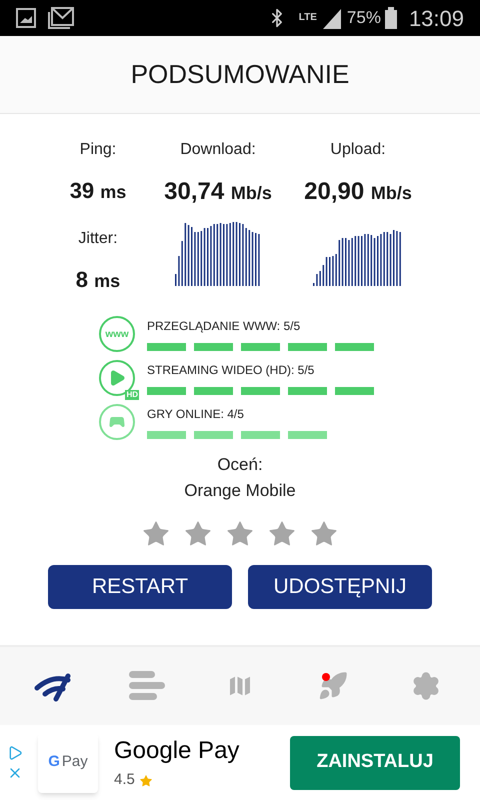 This screenshot has width=480, height=800. I want to click on star-icon, so click(145, 781).